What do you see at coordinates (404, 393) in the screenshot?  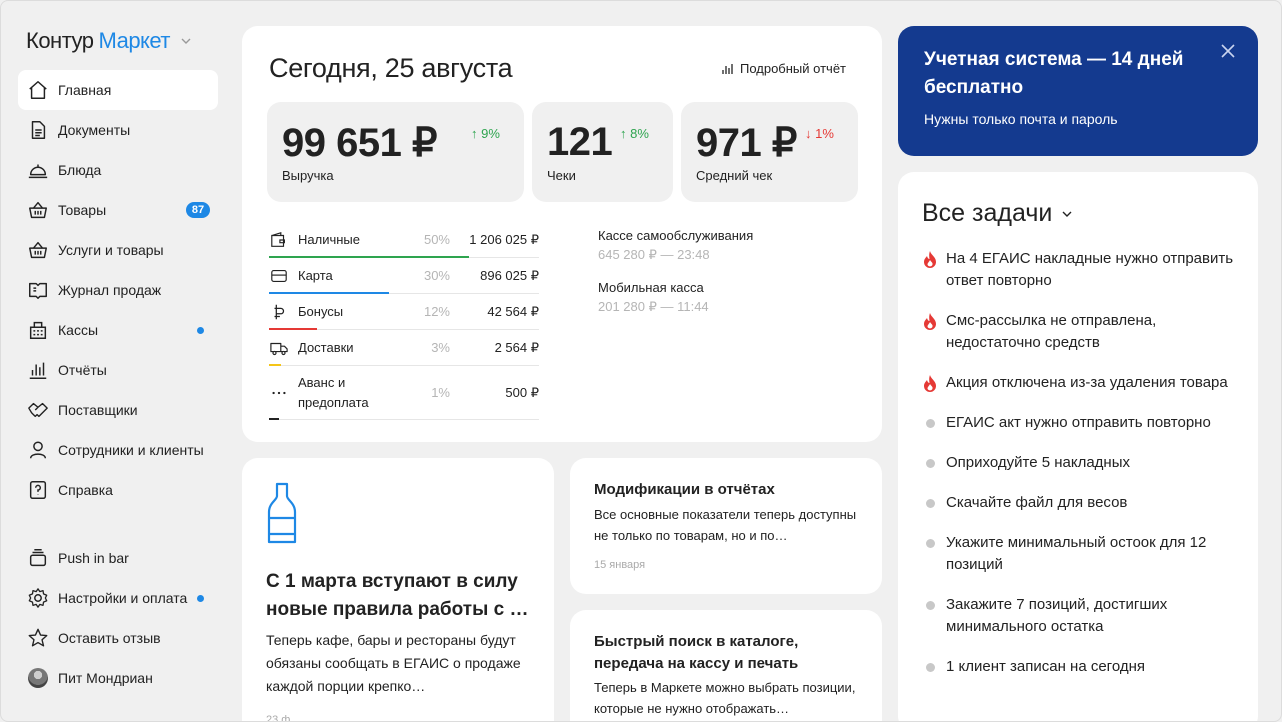 I see `payment-row-advance: Аванс и предоплата 1% 500 ₽` at bounding box center [404, 393].